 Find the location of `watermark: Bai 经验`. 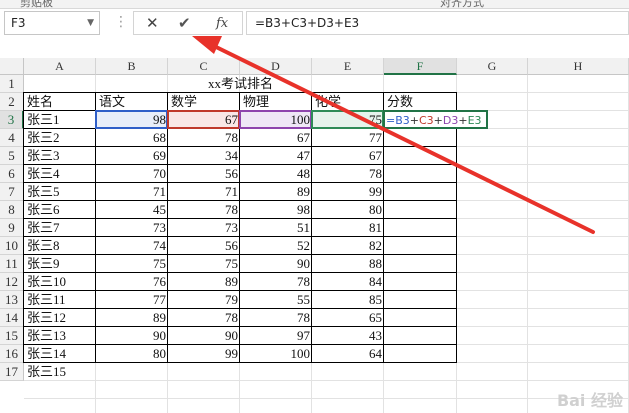

watermark: Bai 经验 is located at coordinates (589, 400).